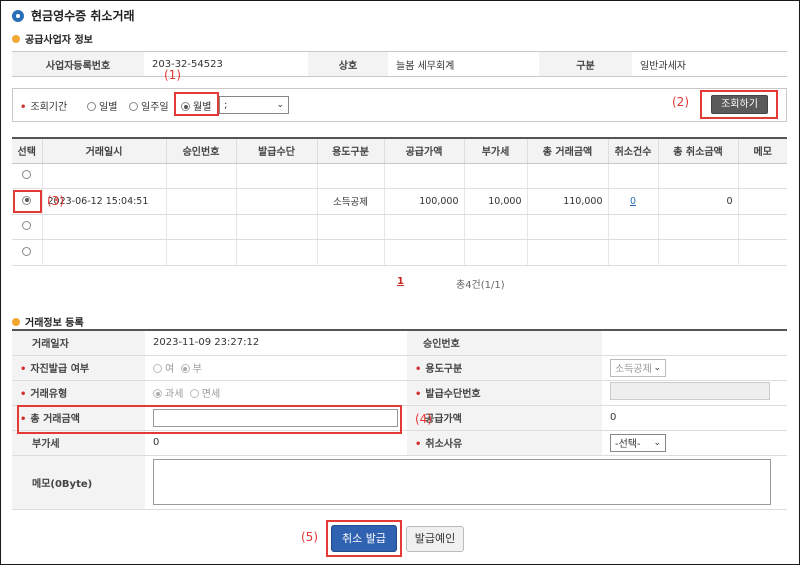  Describe the element at coordinates (504, 343) in the screenshot. I see `approval-no-label: 승인번호` at that location.